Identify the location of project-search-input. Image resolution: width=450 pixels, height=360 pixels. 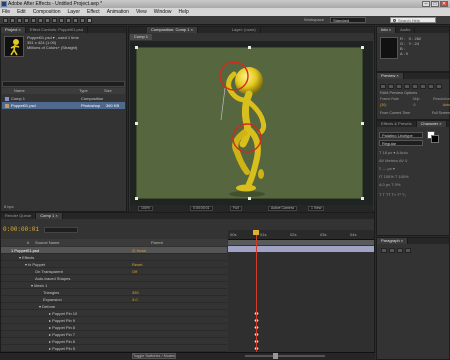
(63, 84).